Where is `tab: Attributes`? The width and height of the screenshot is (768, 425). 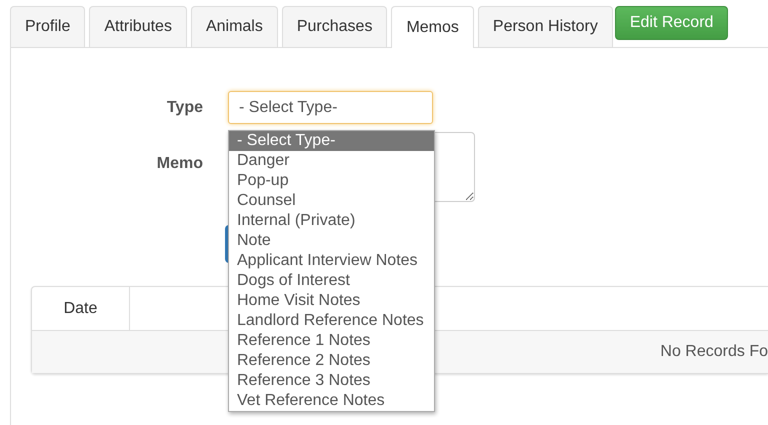 tab: Attributes is located at coordinates (138, 26).